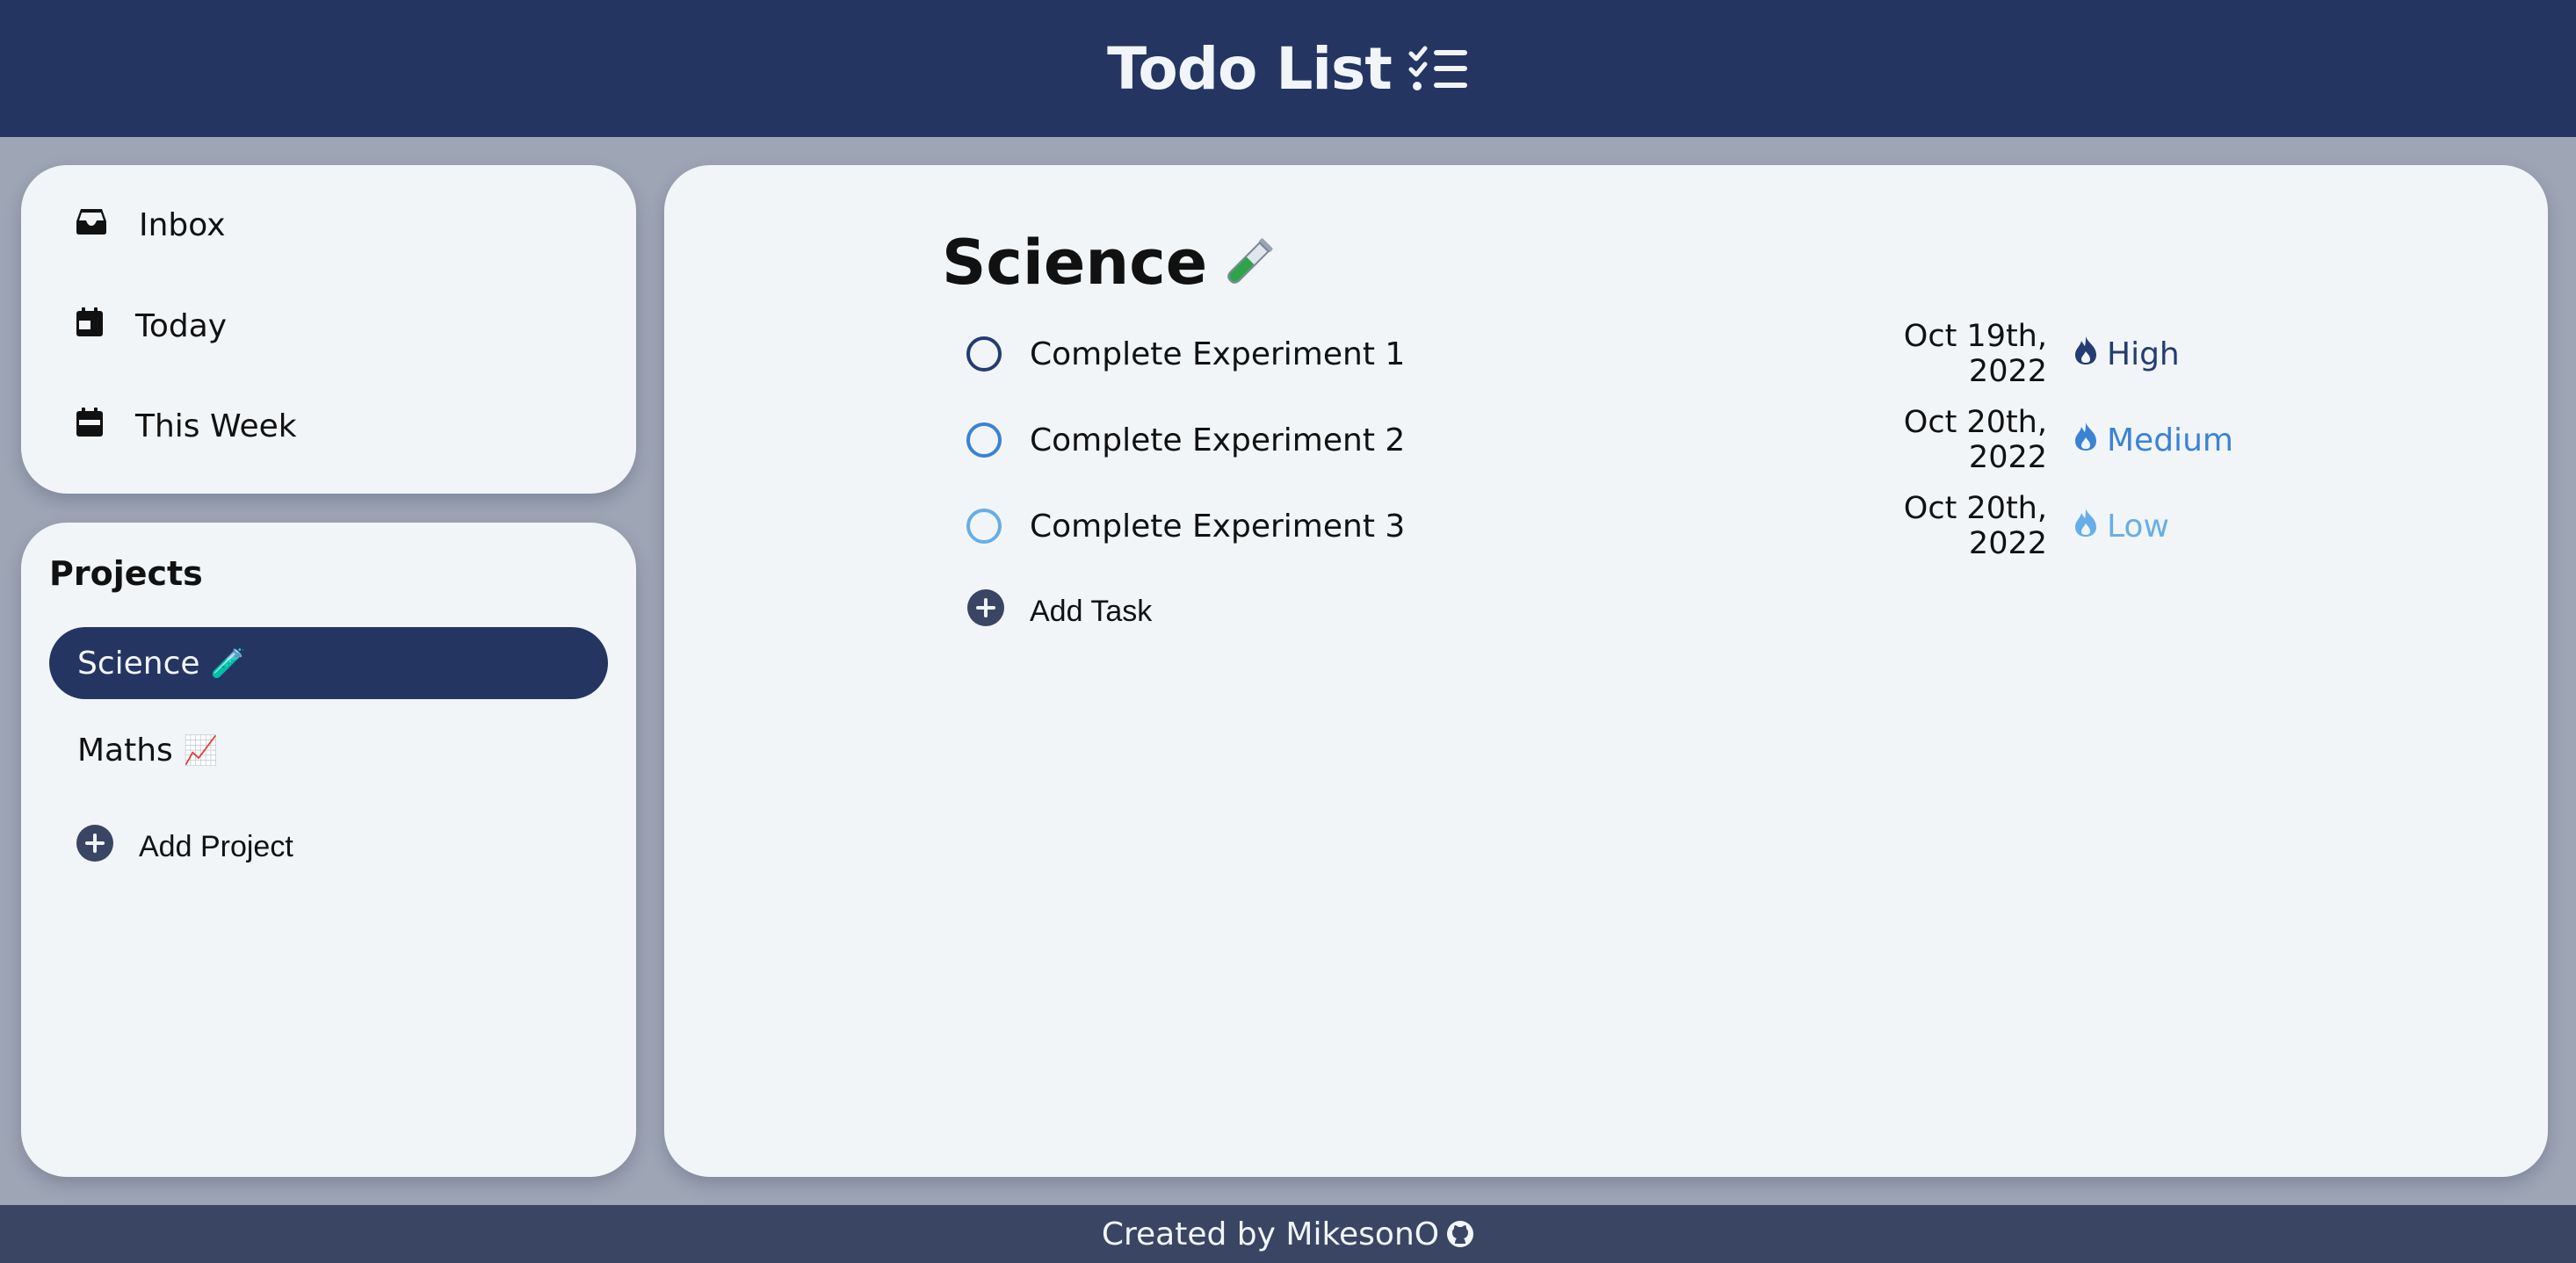 This screenshot has height=1263, width=2576. What do you see at coordinates (201, 750) in the screenshot?
I see `chart-increasing-icon: 📈` at bounding box center [201, 750].